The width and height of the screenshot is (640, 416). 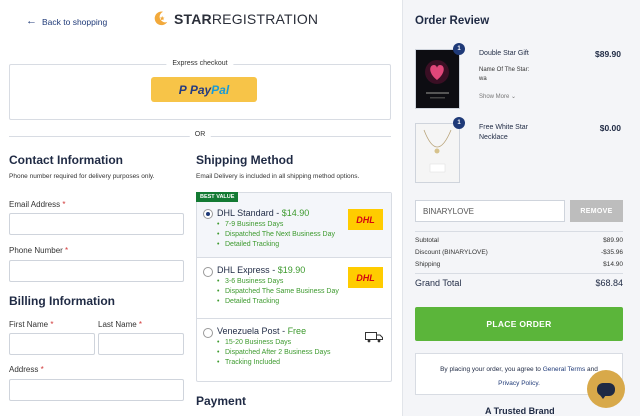 I want to click on feature-item: 15-20 Business Days, so click(x=301, y=343).